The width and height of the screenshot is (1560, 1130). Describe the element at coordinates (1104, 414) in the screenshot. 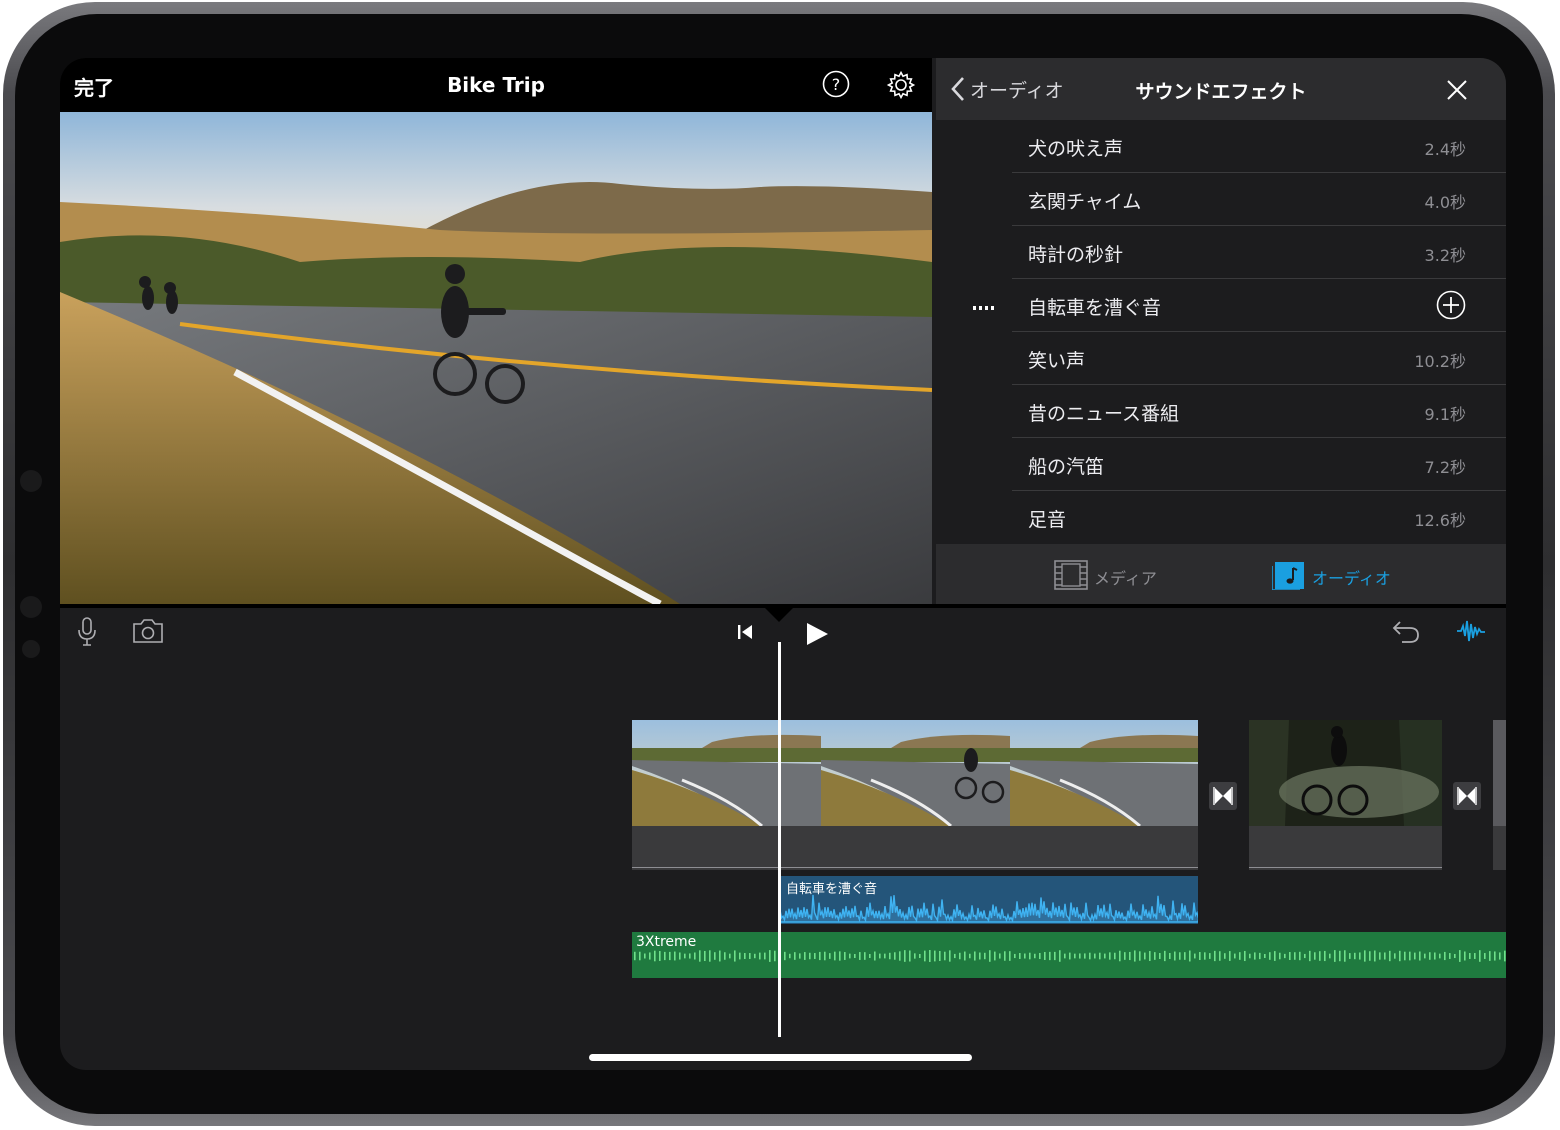

I see `sound-effect-name: 昔のニュース番組` at that location.